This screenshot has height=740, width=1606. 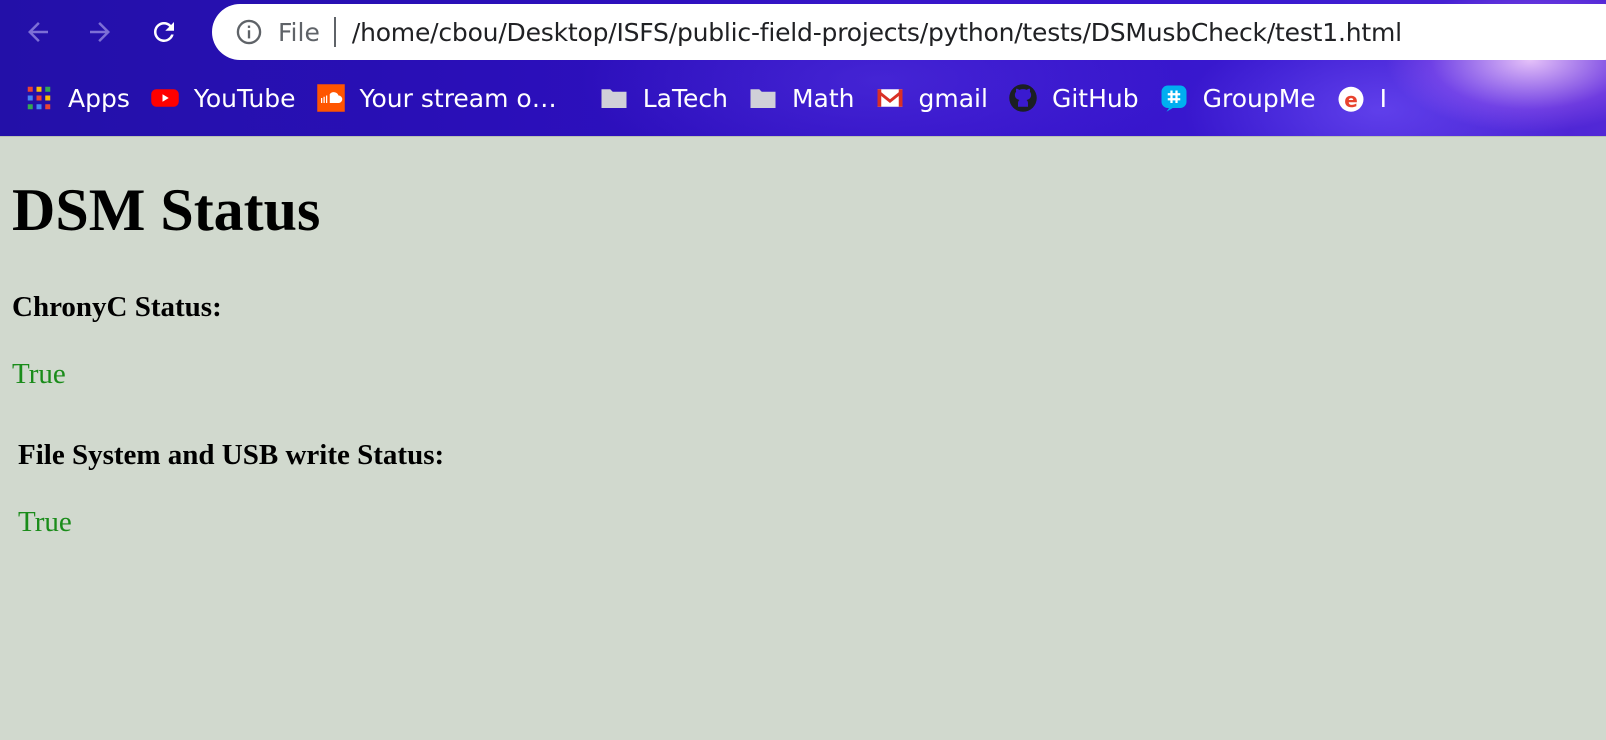 I want to click on bookmark-youtube: YouTube, so click(x=223, y=98).